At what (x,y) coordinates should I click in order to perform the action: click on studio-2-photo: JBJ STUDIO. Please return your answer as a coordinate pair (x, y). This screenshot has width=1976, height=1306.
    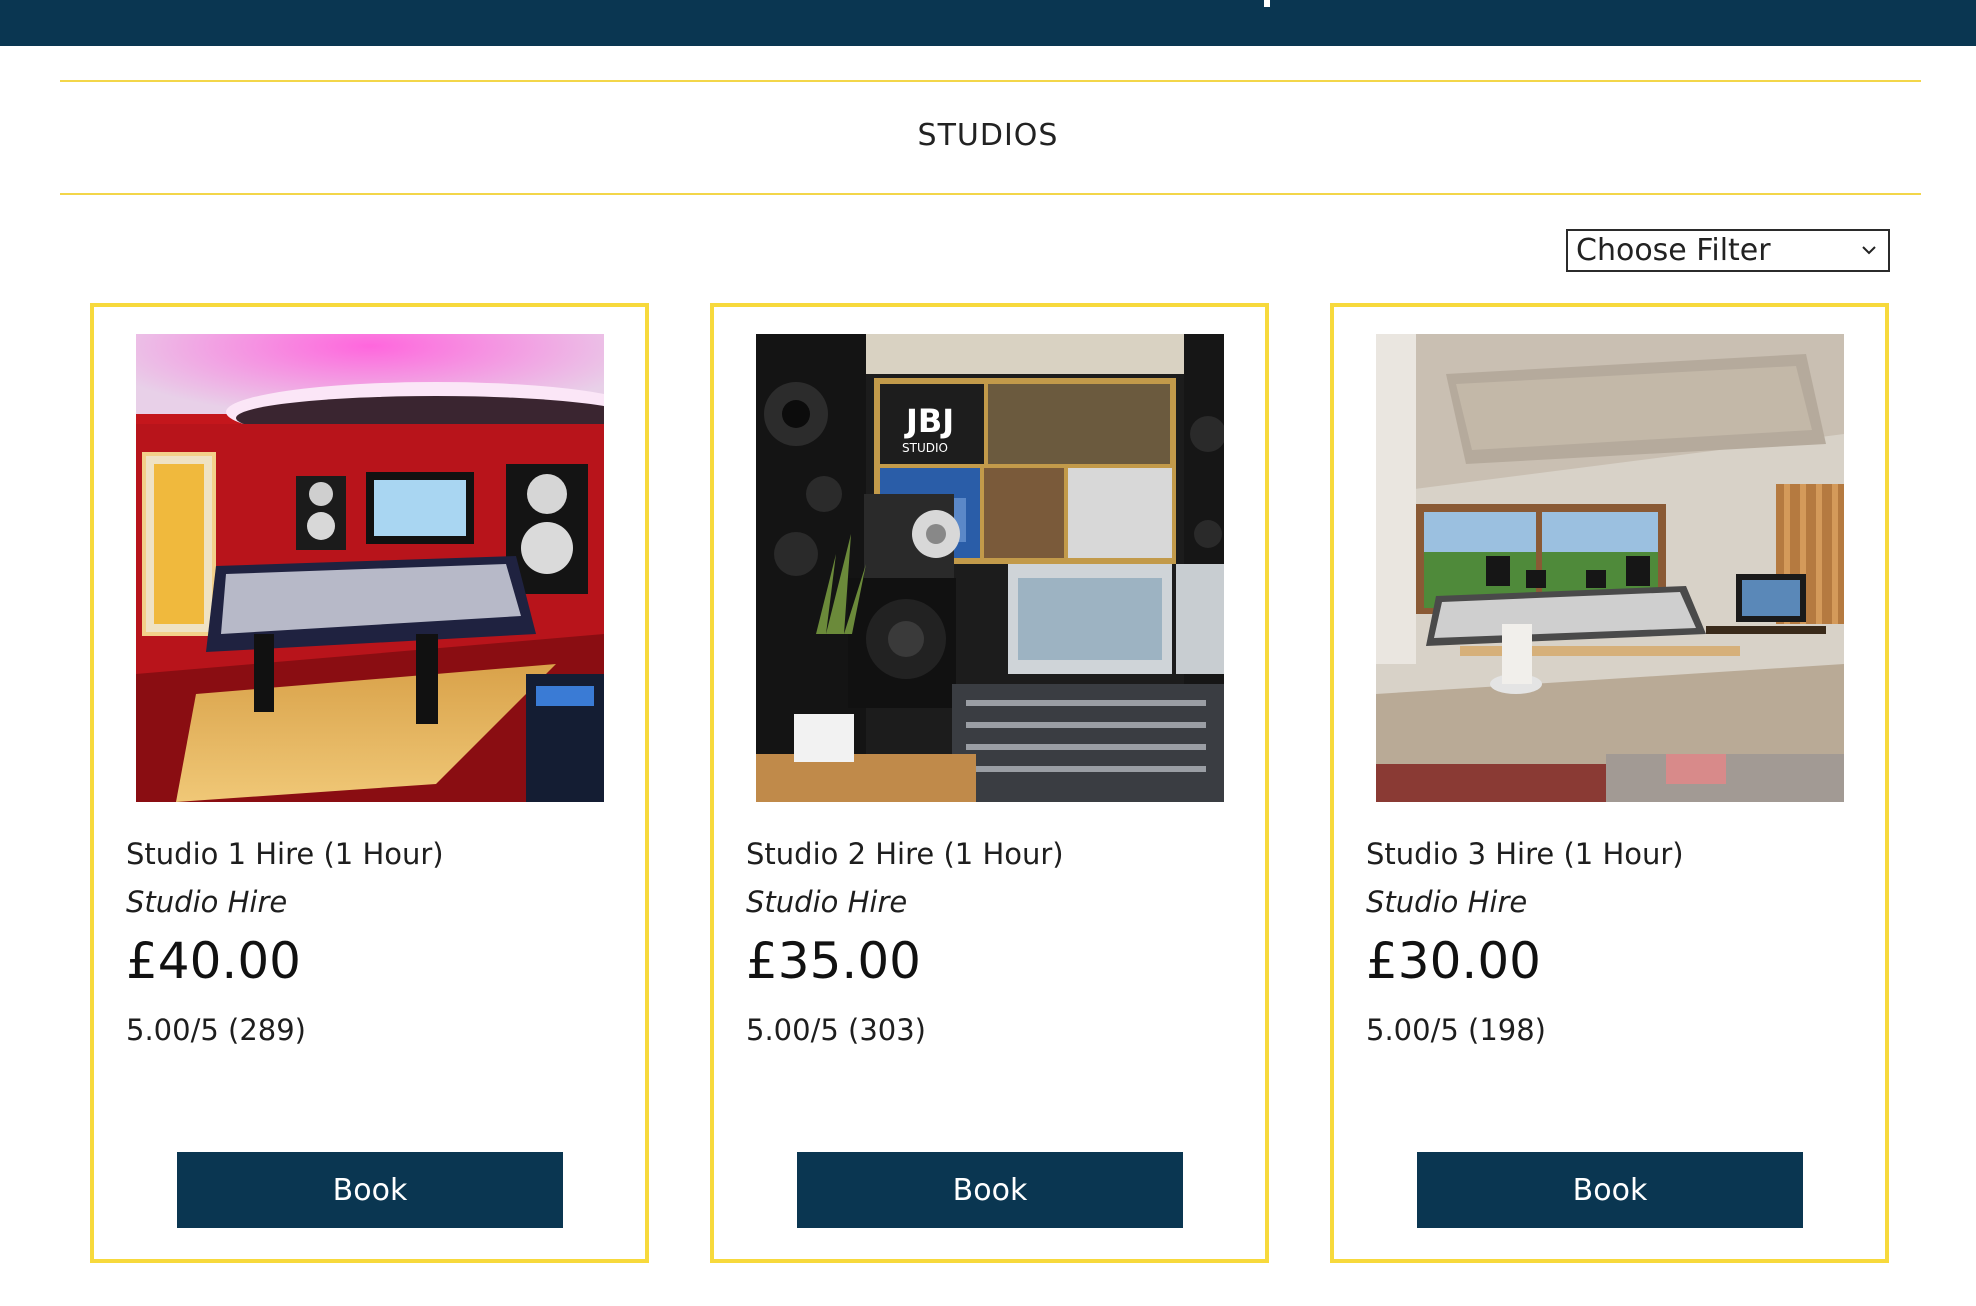
    Looking at the image, I should click on (990, 568).